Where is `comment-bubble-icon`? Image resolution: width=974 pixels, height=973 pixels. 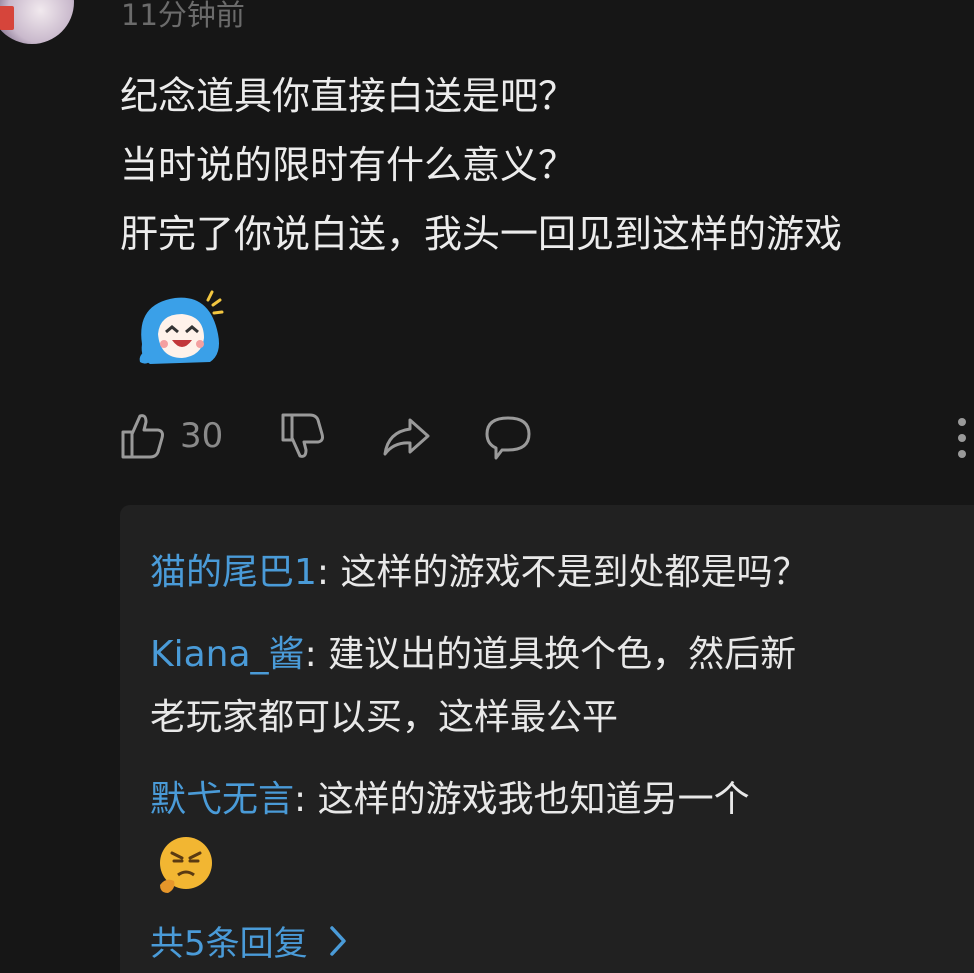
comment-bubble-icon is located at coordinates (508, 438).